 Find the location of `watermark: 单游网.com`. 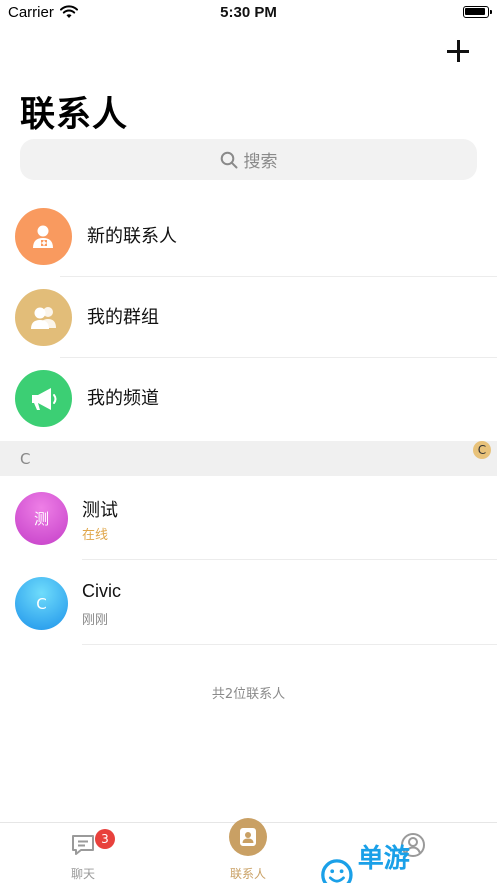

watermark: 单游网.com is located at coordinates (408, 860).